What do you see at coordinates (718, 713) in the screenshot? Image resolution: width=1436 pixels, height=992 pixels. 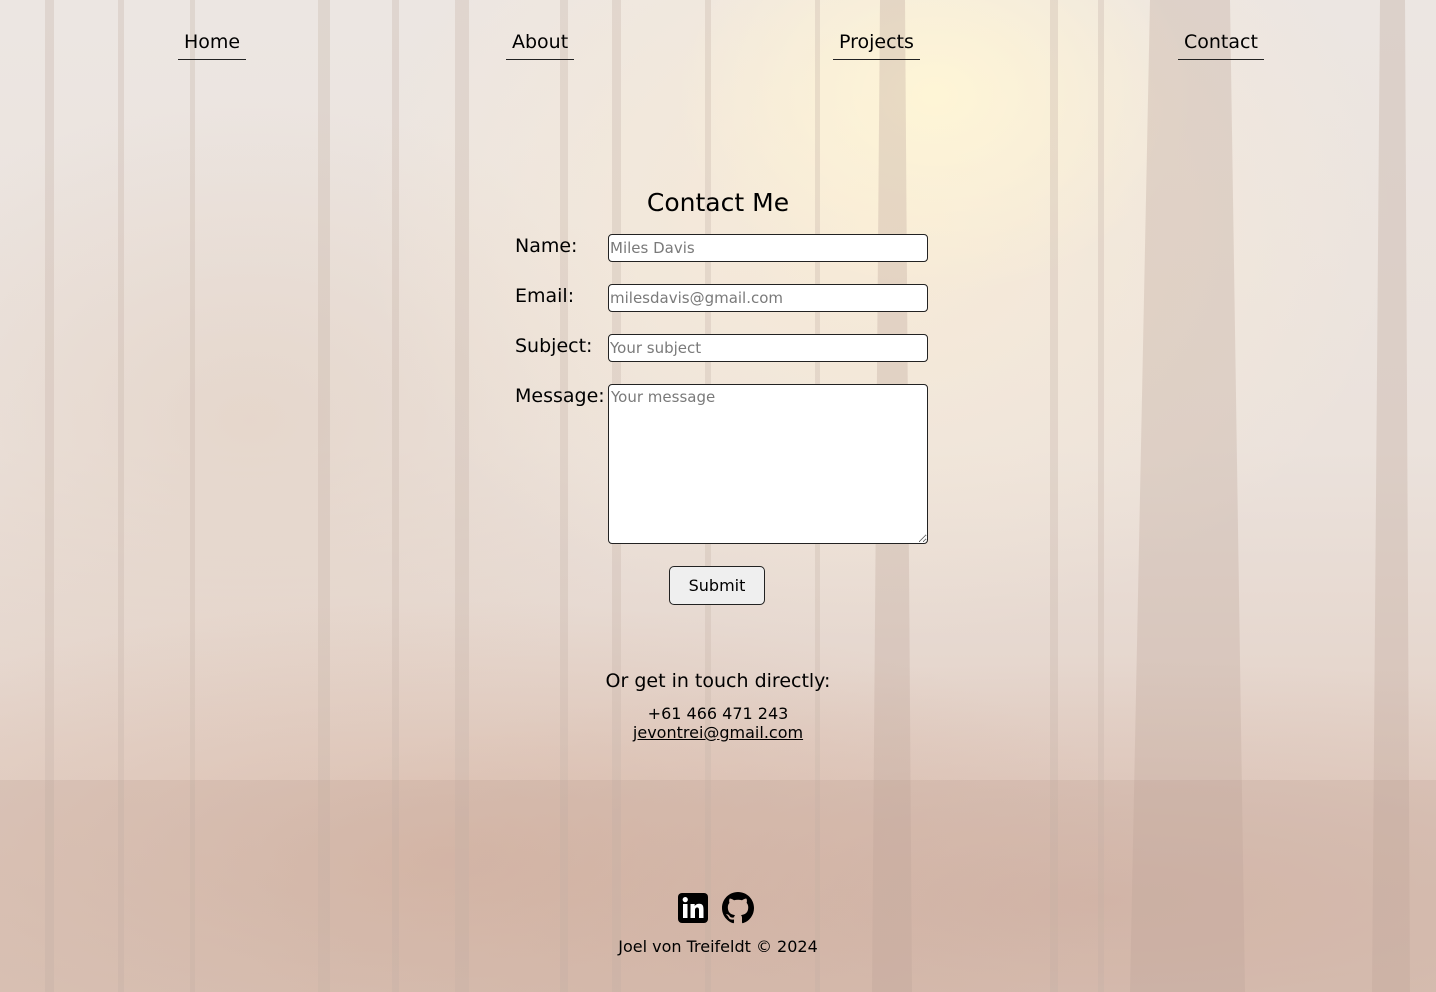 I see `phone-number: +61 466 471 243` at bounding box center [718, 713].